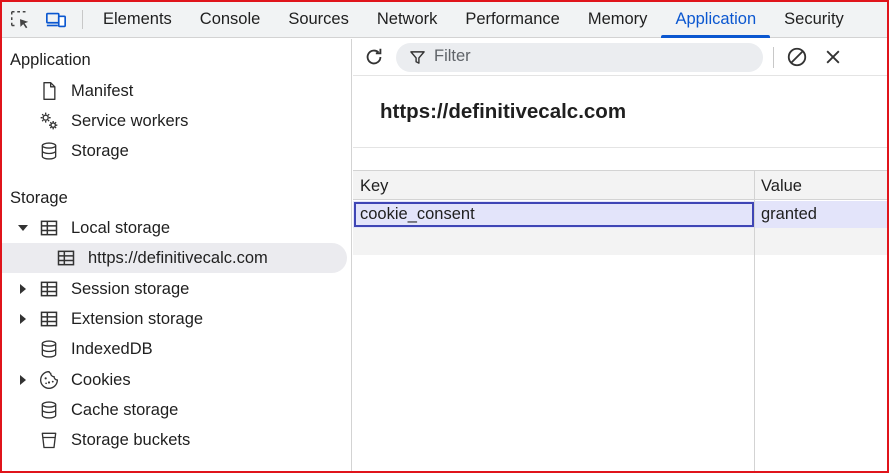  I want to click on filter-box, so click(579, 57).